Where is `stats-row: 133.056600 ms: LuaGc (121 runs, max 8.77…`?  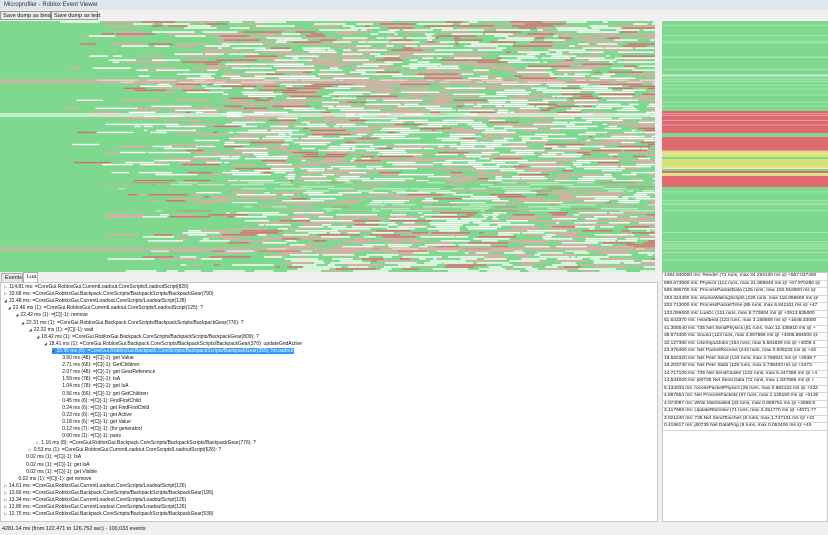
stats-row: 133.056600 ms: LuaGc (121 runs, max 8.77… is located at coordinates (745, 314).